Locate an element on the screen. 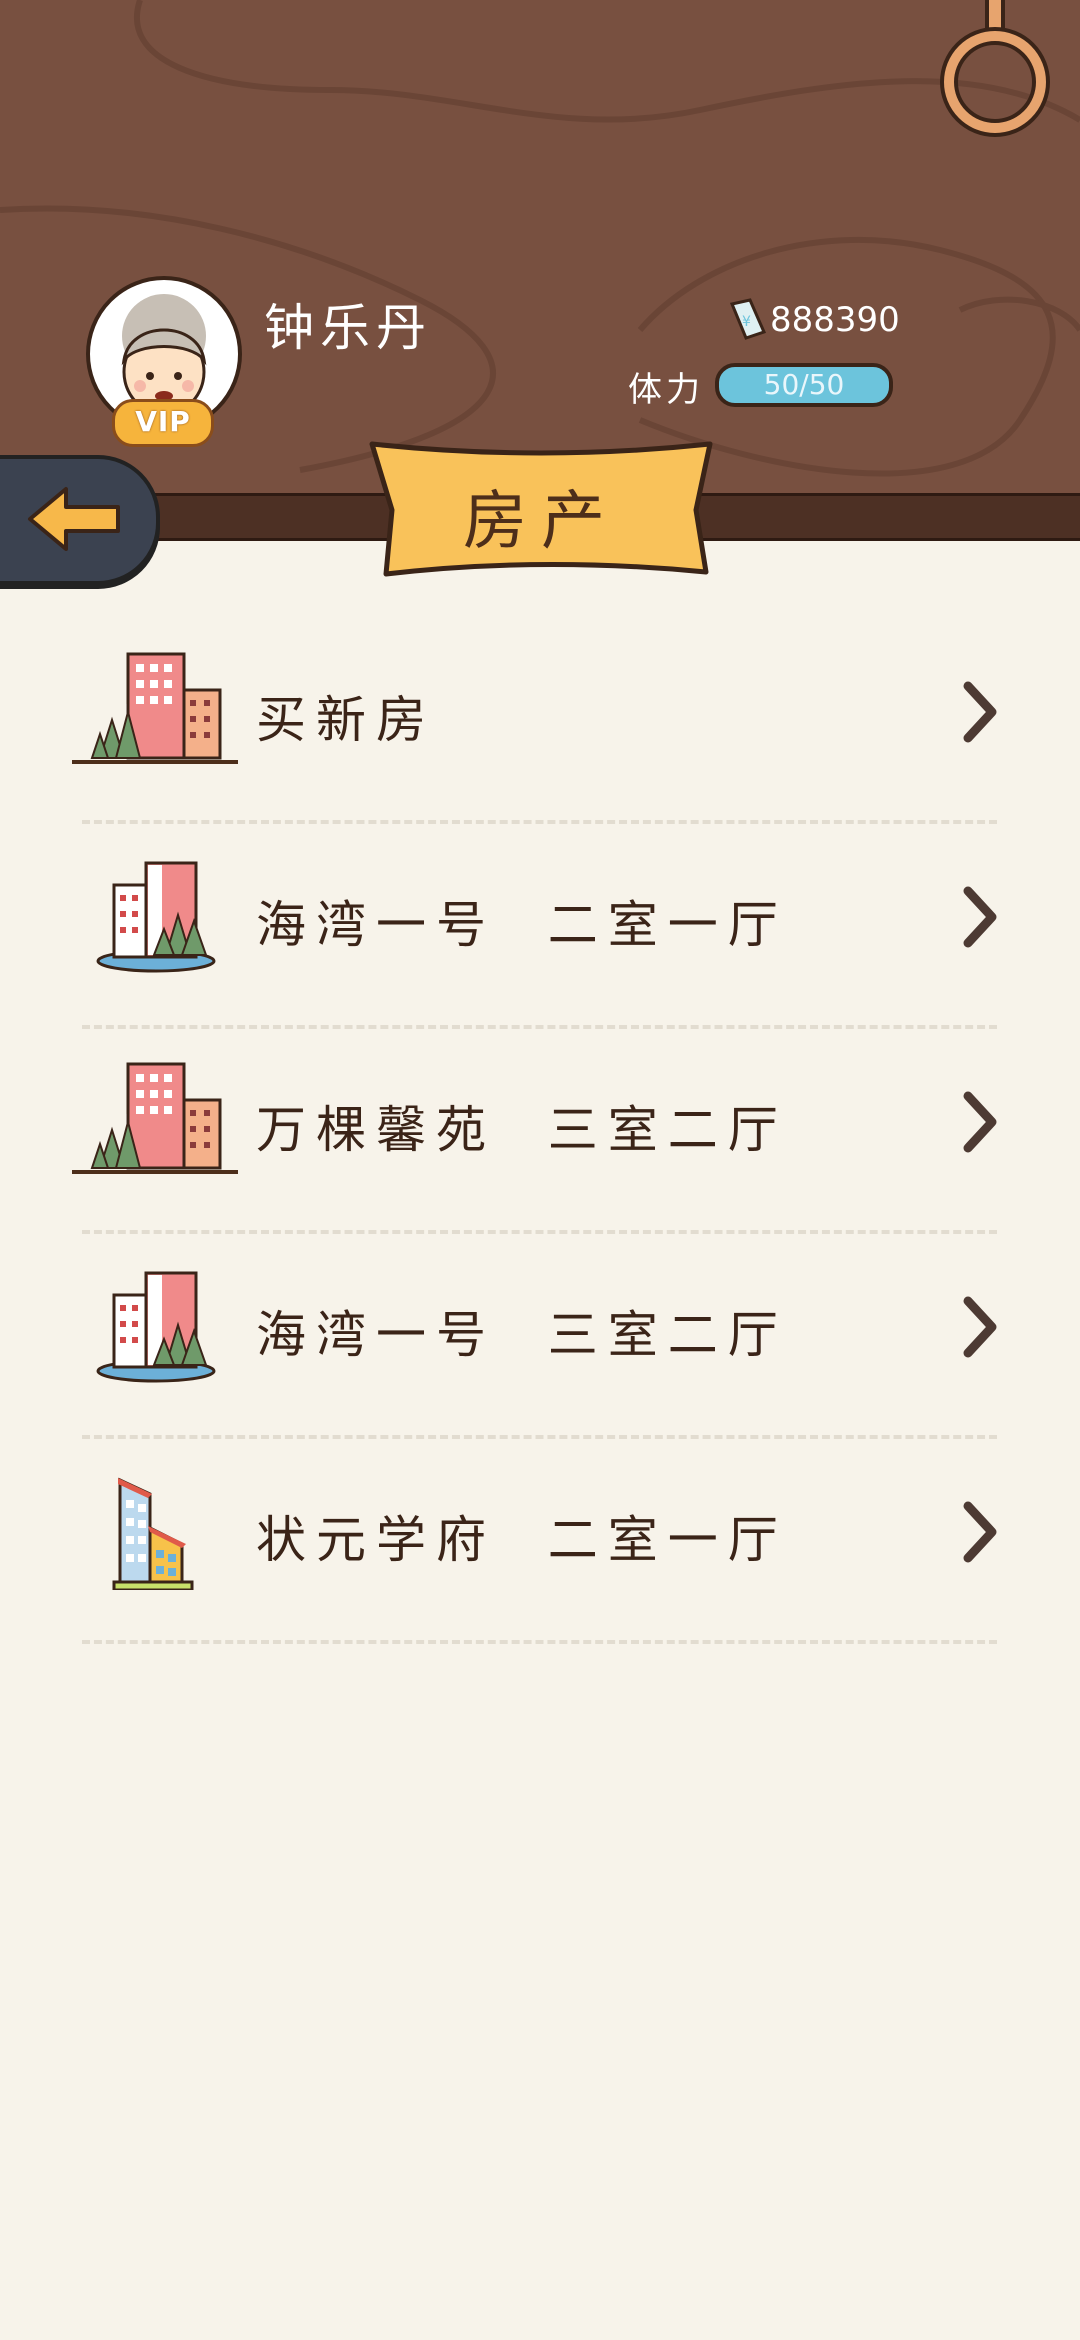 This screenshot has height=2340, width=1080. cash-icon: ¥ is located at coordinates (748, 319).